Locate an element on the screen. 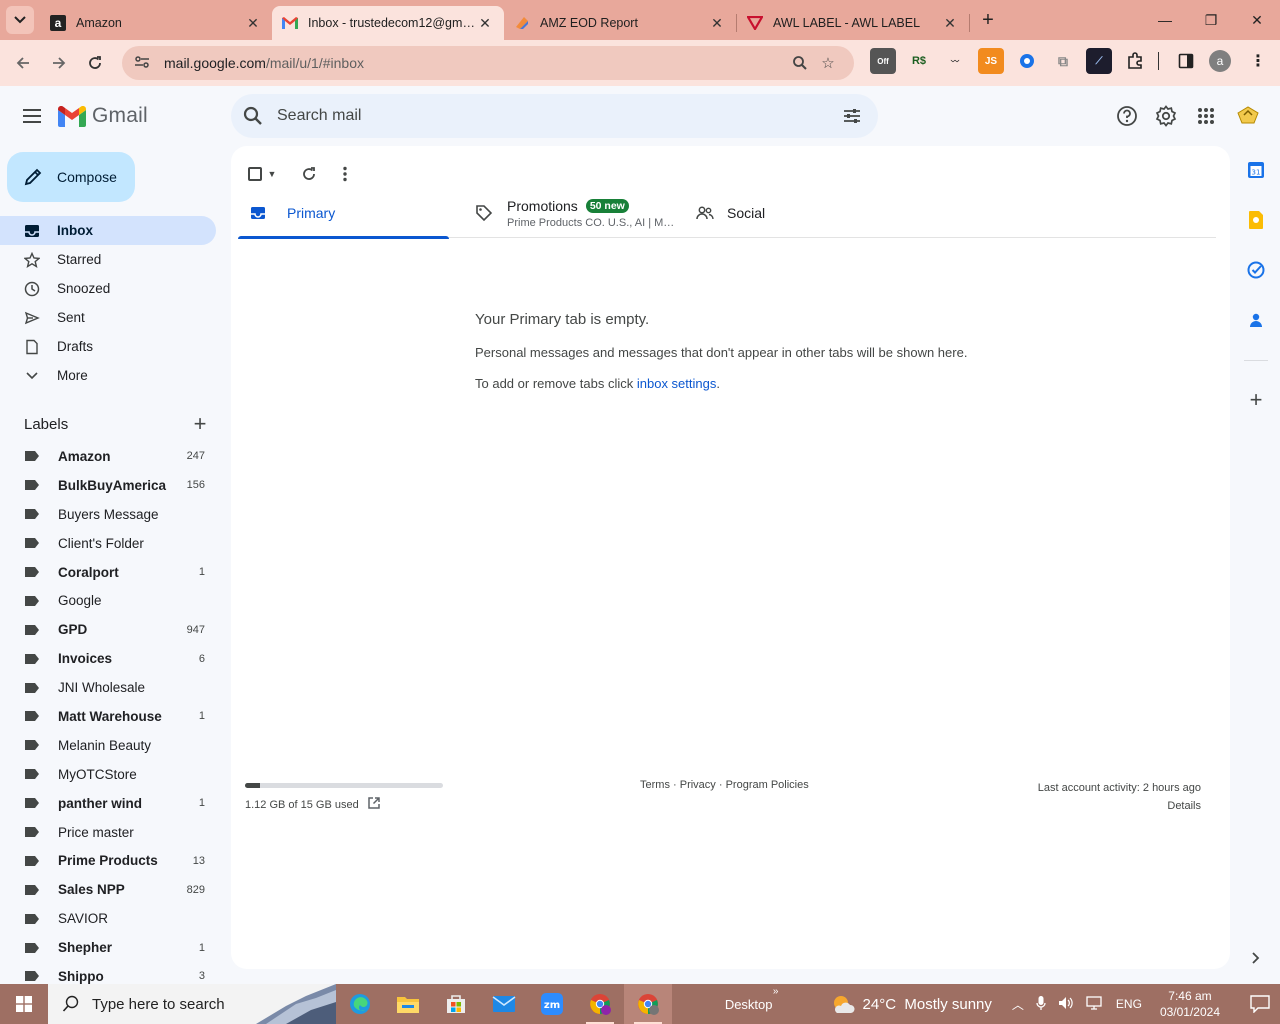  details-link: Details is located at coordinates (1119, 806).